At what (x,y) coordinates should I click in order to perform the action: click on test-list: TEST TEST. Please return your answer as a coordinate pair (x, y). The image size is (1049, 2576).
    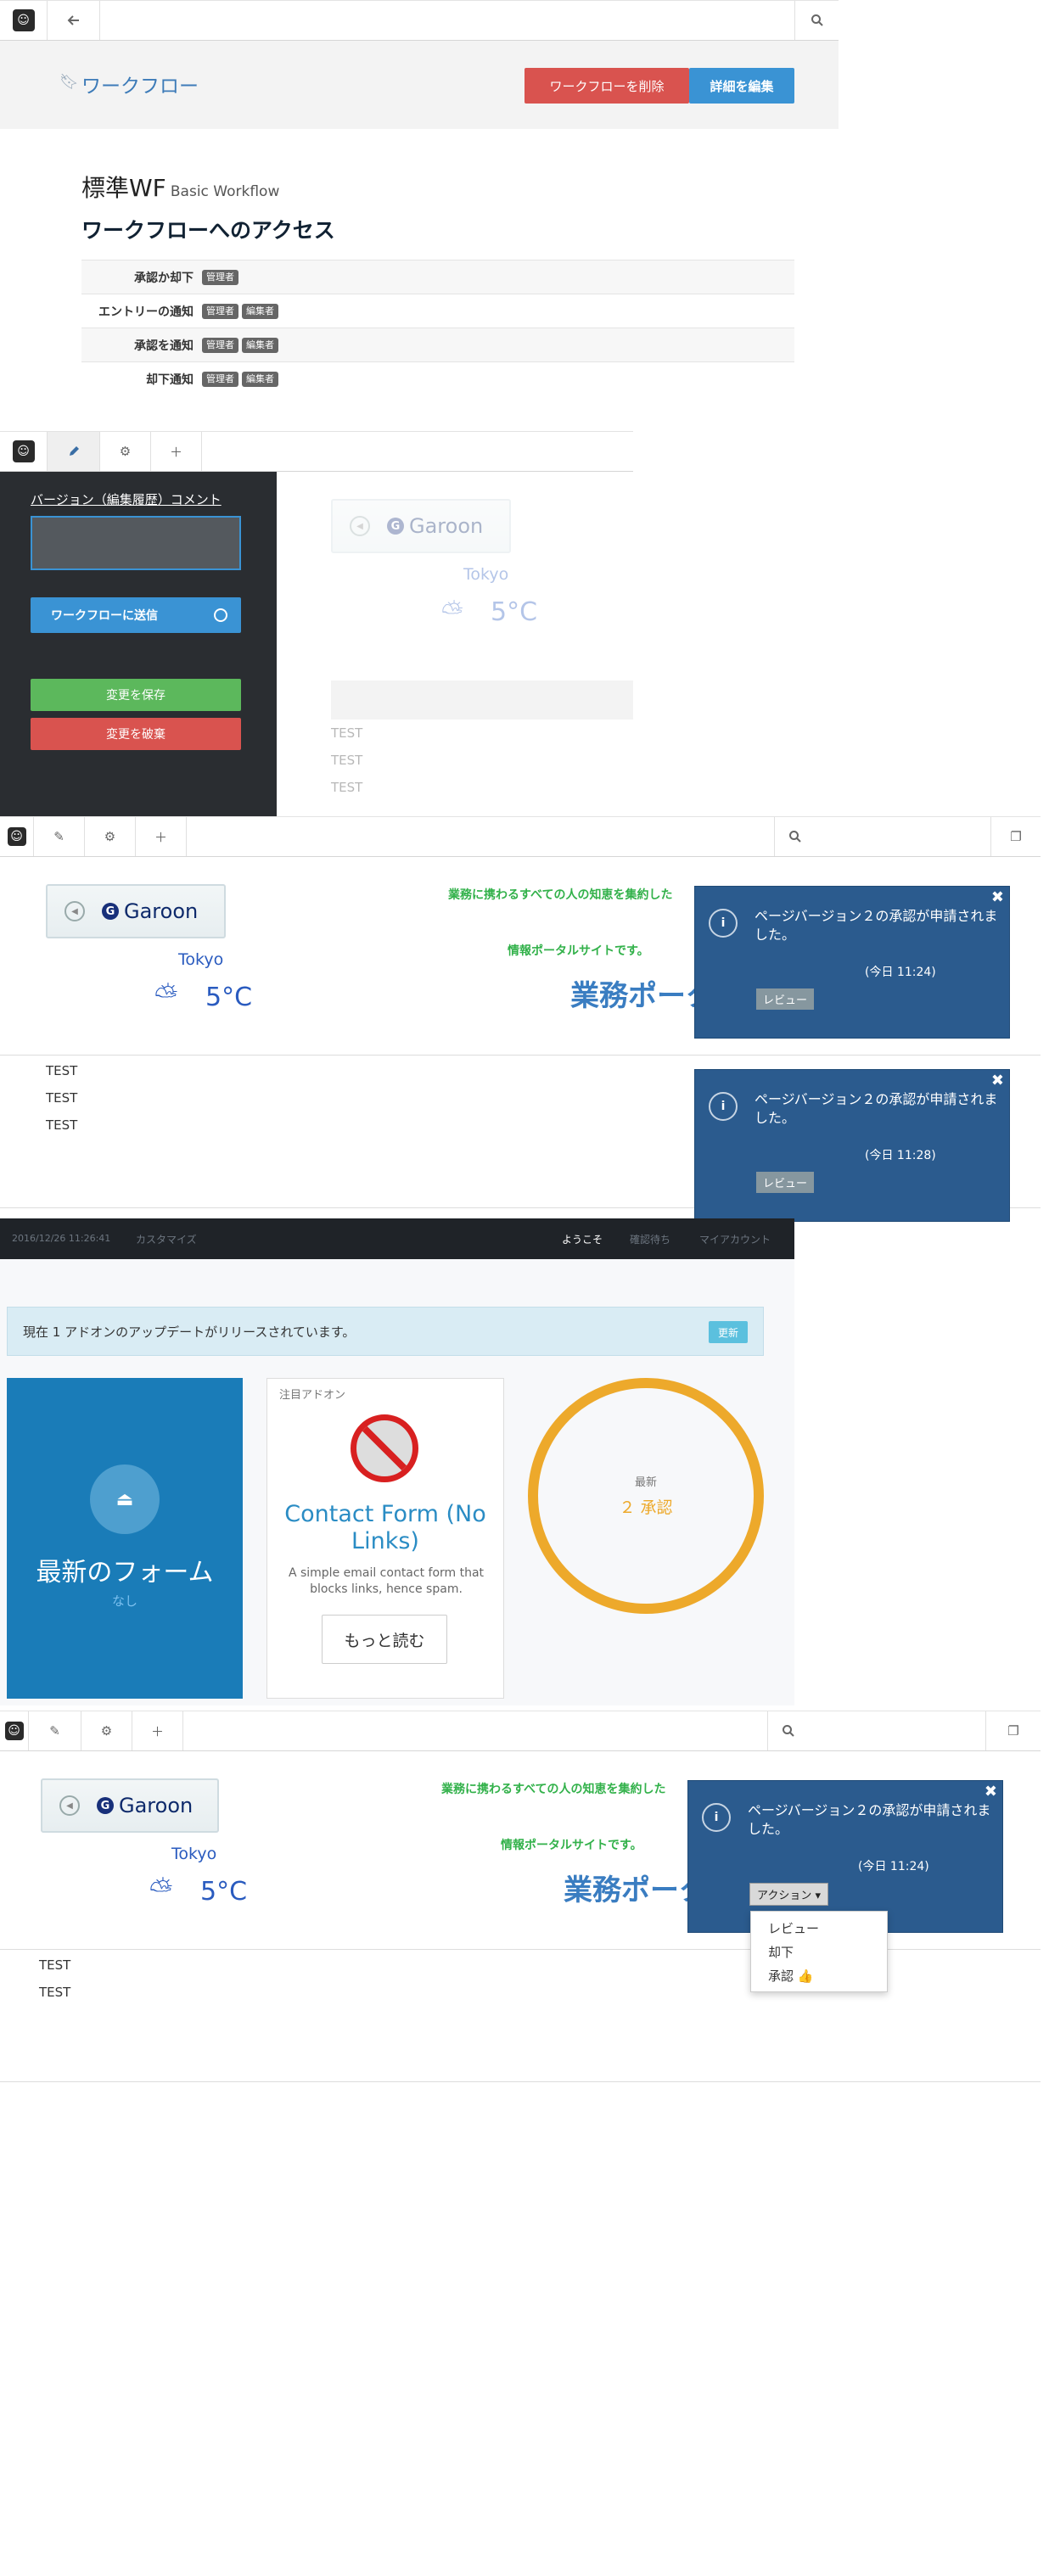
    Looking at the image, I should click on (54, 1979).